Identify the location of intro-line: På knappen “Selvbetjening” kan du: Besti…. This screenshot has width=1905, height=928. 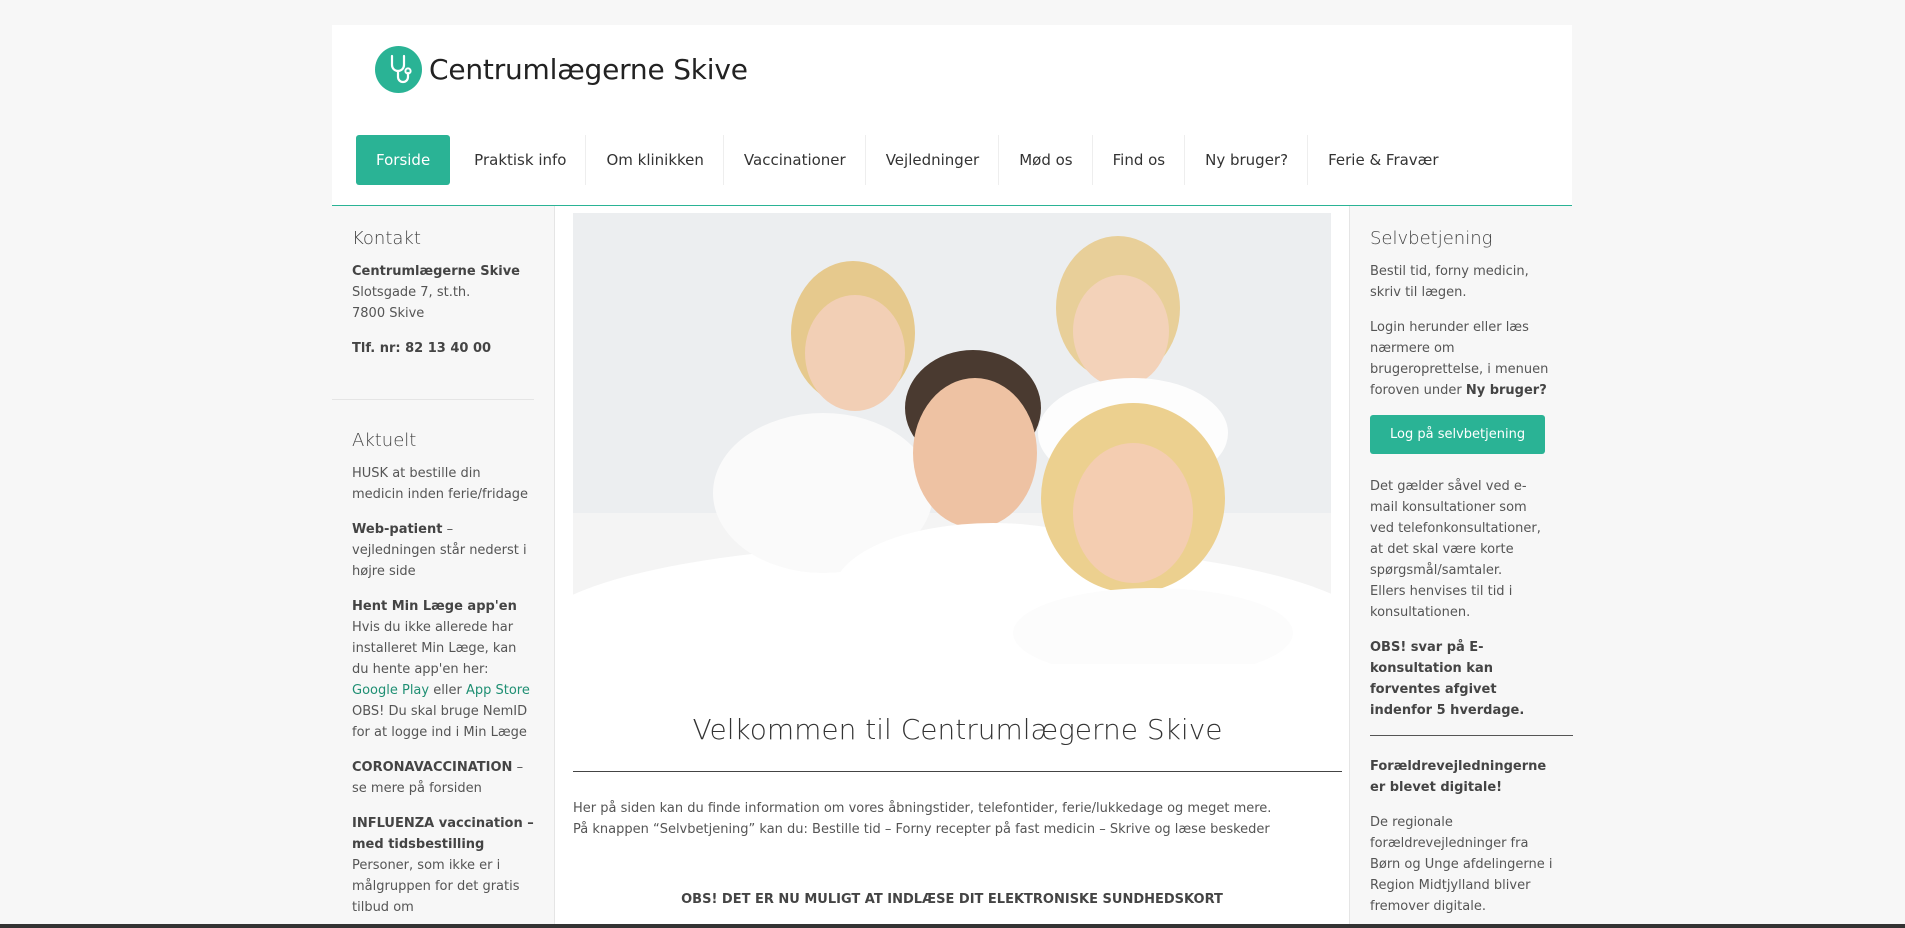
(921, 829).